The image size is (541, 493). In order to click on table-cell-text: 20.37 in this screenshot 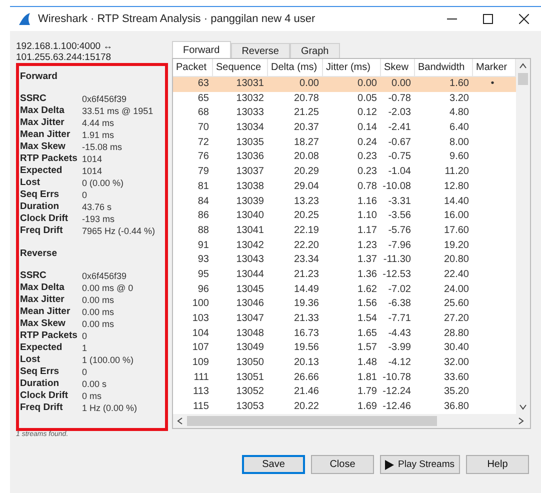, I will do `click(306, 128)`.